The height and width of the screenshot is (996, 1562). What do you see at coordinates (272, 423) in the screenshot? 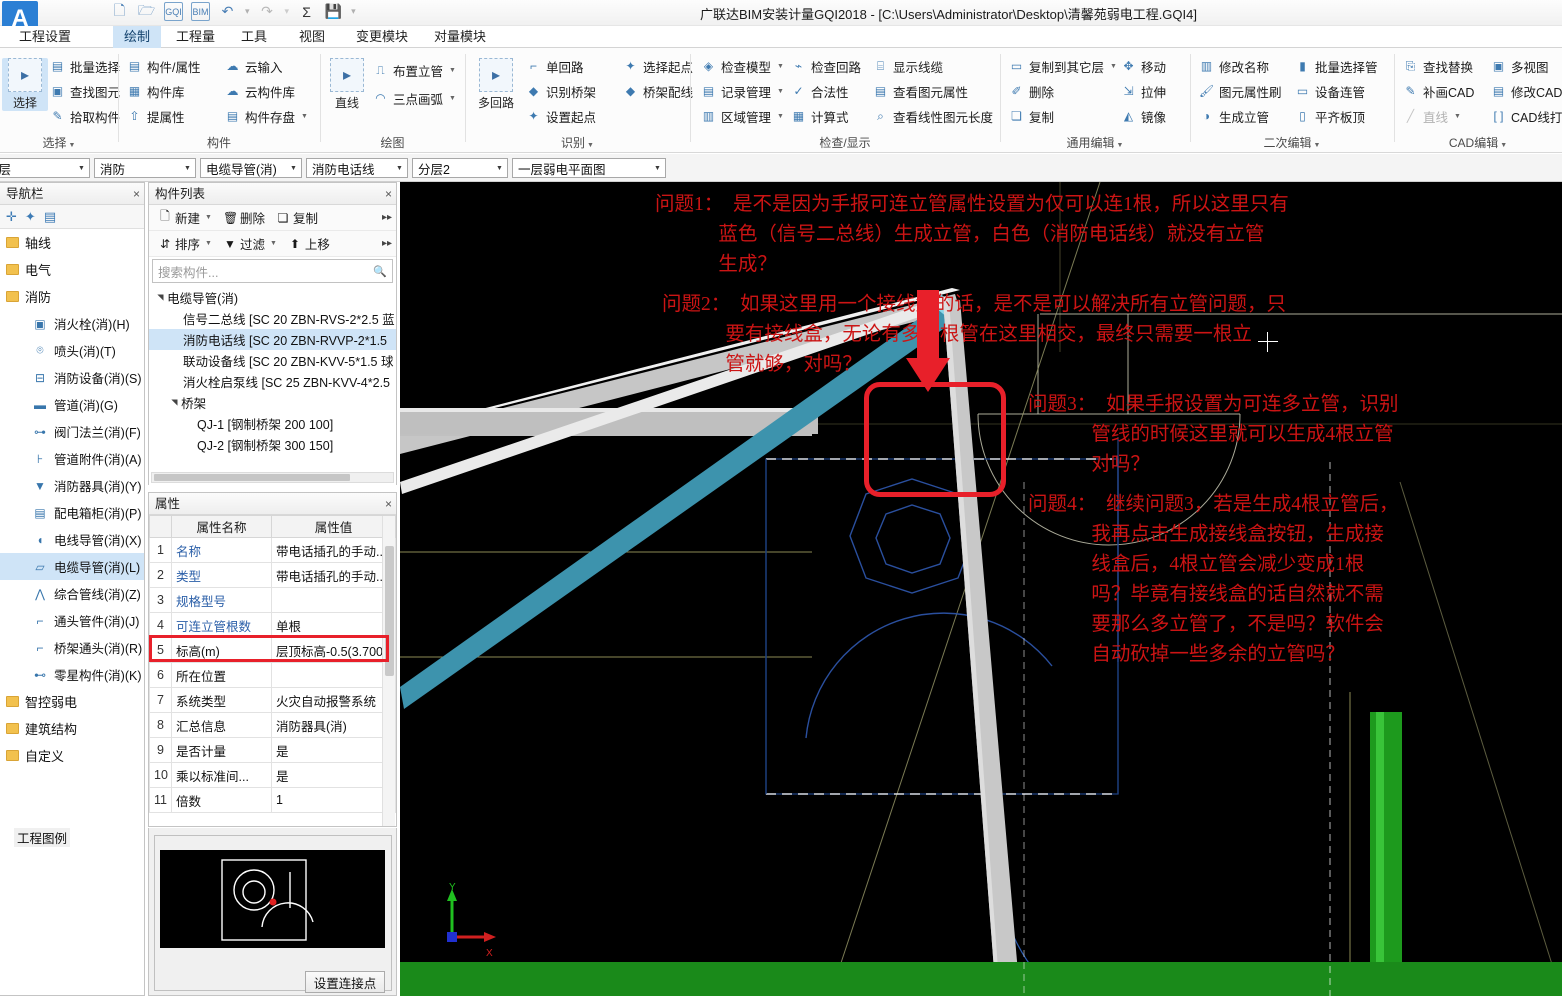
I see `component-tree-node-6: QJ-1 [钢制桥架 200 100]` at bounding box center [272, 423].